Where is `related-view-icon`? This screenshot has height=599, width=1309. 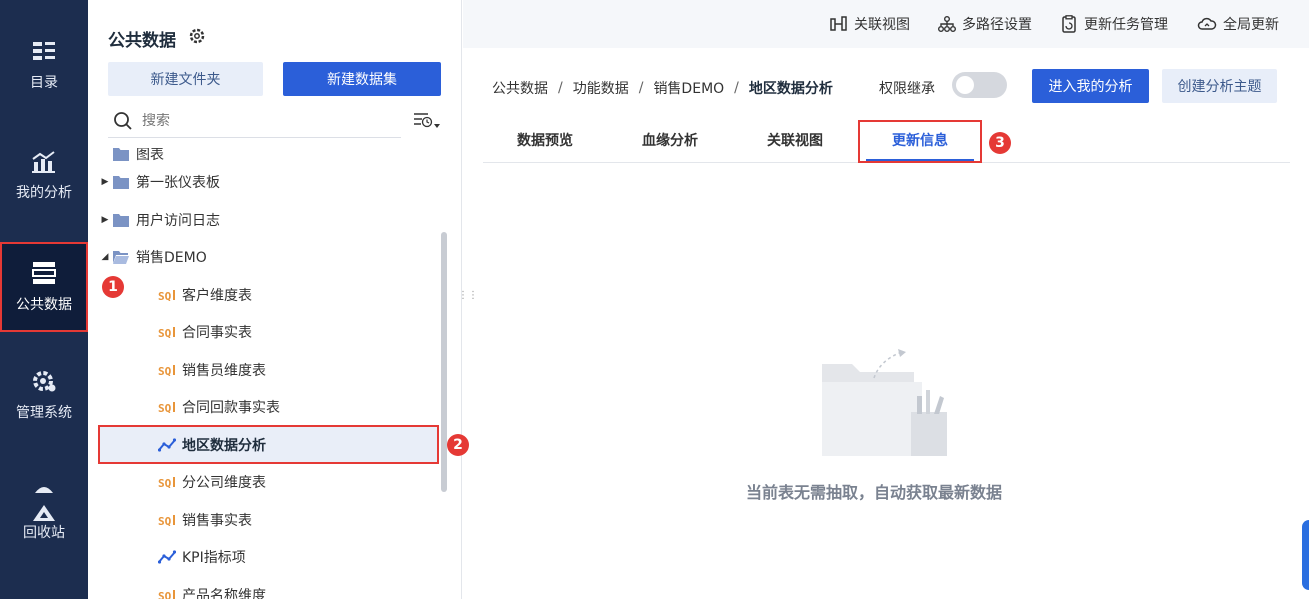
related-view-icon is located at coordinates (838, 23).